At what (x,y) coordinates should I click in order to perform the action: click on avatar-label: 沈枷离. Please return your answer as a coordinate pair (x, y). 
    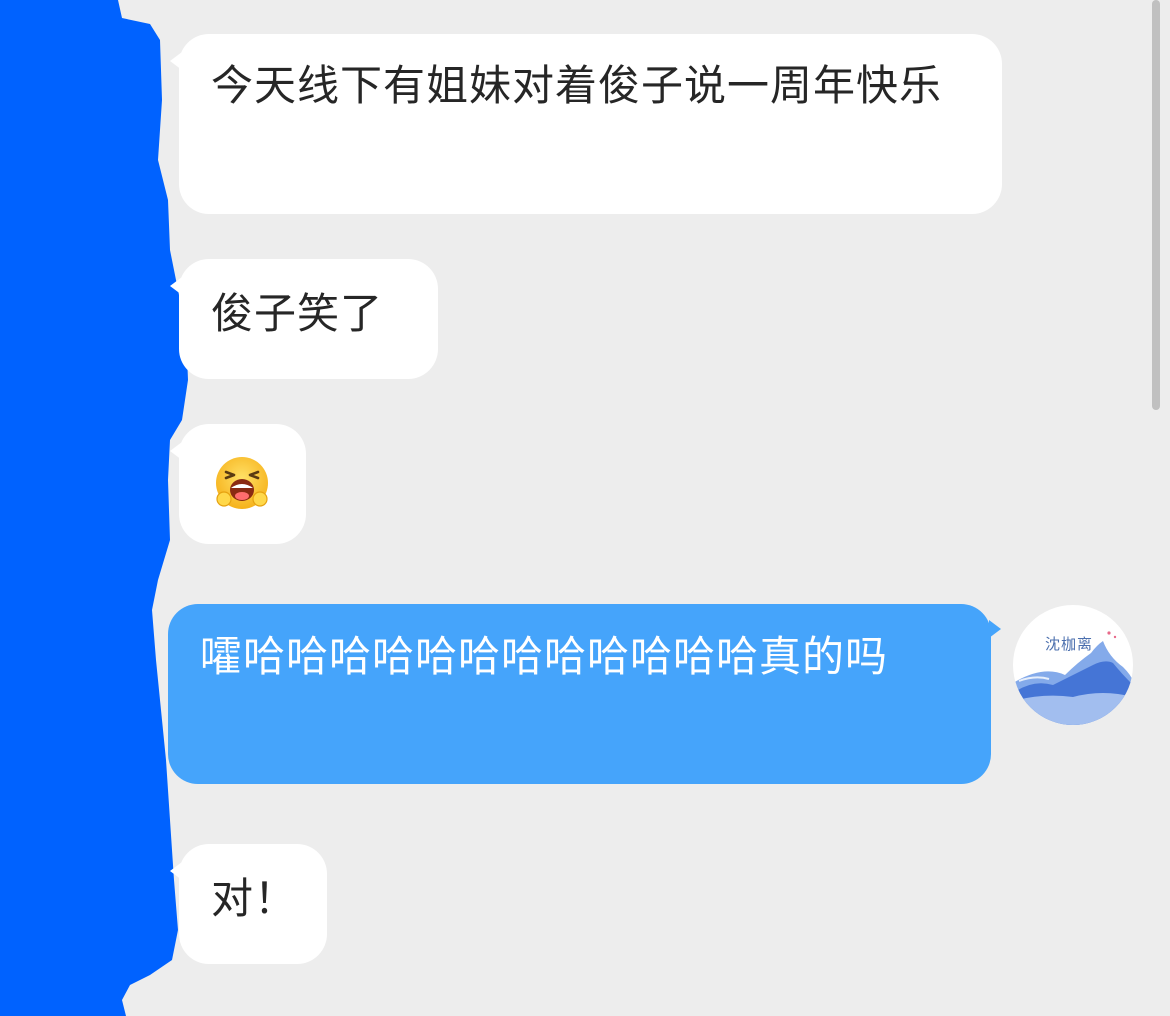
    Looking at the image, I should click on (1069, 644).